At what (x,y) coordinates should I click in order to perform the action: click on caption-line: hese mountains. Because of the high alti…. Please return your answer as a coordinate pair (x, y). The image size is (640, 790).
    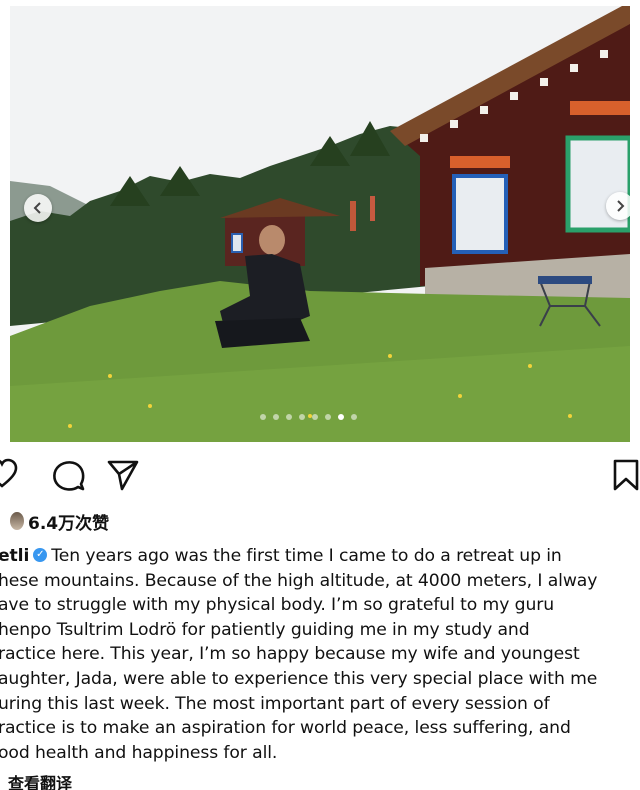
    Looking at the image, I should click on (299, 580).